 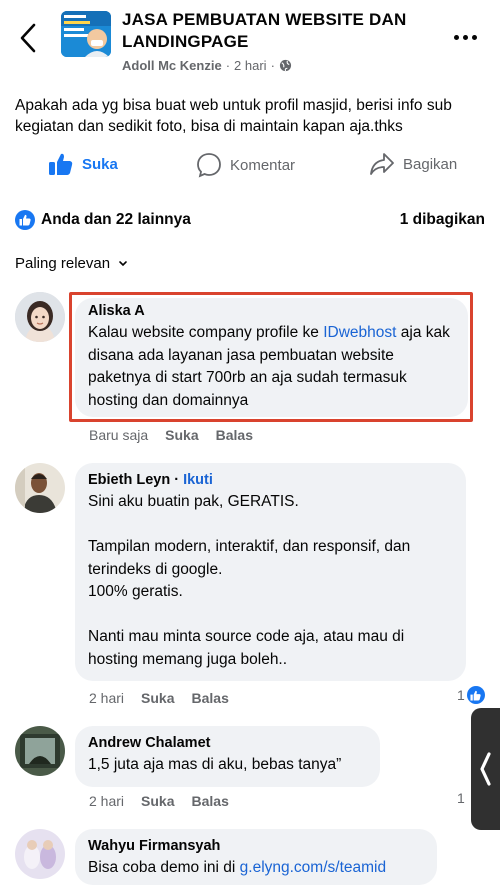 I want to click on post-meta: Adoll Mc Kenzie · 2 hari ·, so click(x=207, y=65).